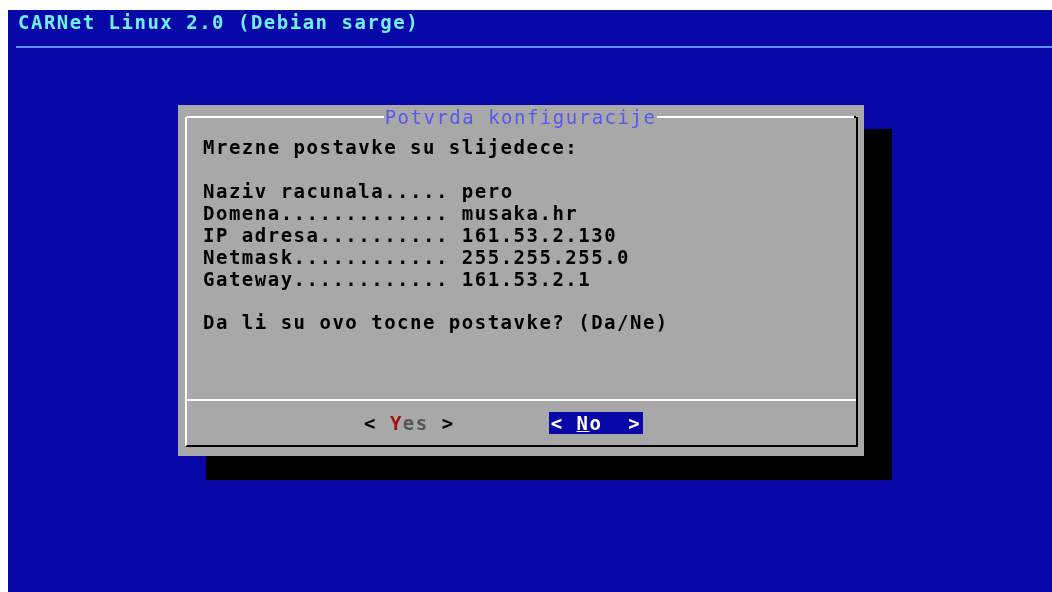  I want to click on dialog-question: Da li su ovo tocne postavke? (Da/Ne), so click(436, 322).